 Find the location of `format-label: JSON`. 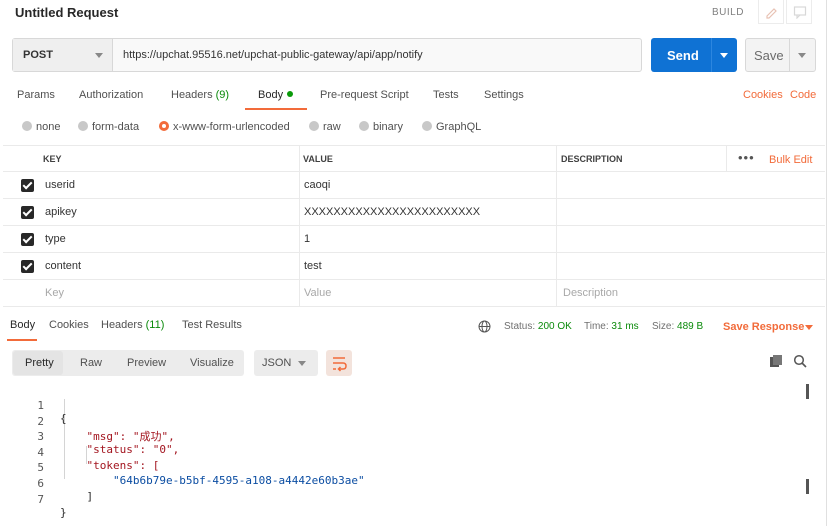

format-label: JSON is located at coordinates (277, 363).